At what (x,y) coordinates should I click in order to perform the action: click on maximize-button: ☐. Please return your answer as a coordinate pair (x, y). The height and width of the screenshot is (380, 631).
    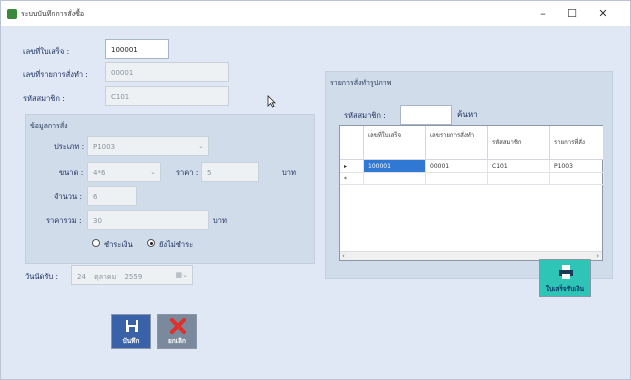
    Looking at the image, I should click on (572, 14).